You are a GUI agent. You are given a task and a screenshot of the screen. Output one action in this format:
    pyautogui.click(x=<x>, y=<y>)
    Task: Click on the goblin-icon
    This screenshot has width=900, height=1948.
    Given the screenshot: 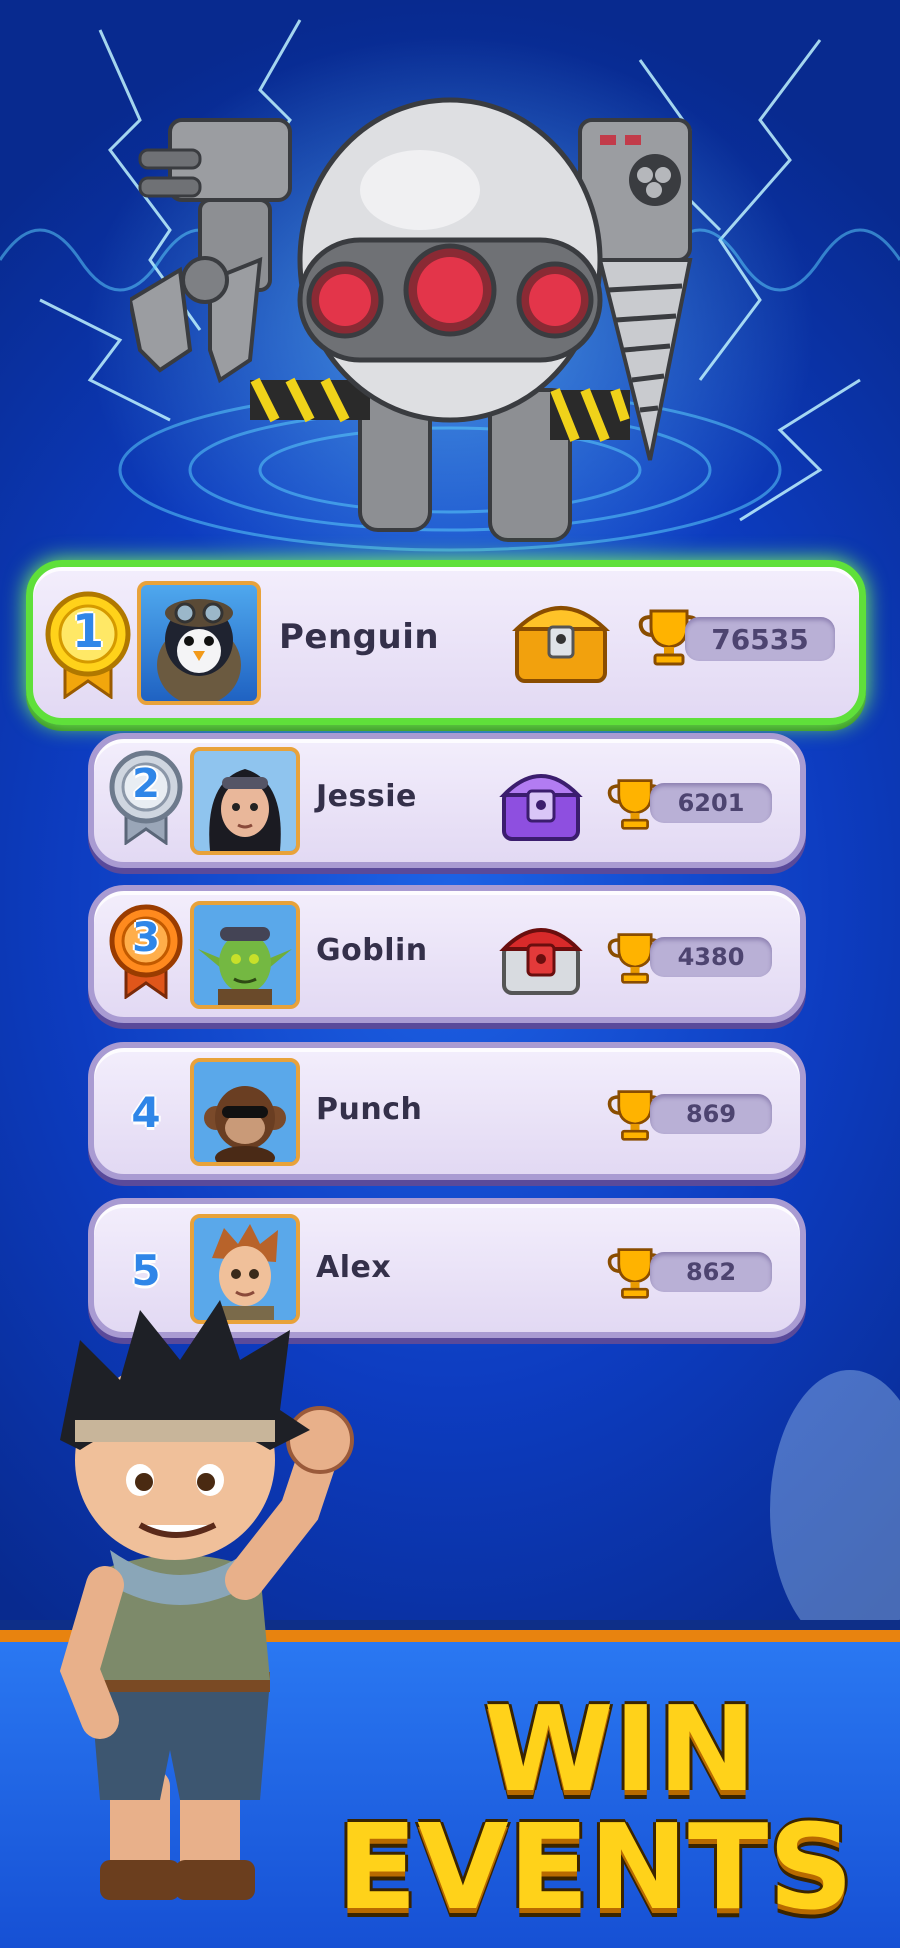 What is the action you would take?
    pyautogui.click(x=245, y=955)
    